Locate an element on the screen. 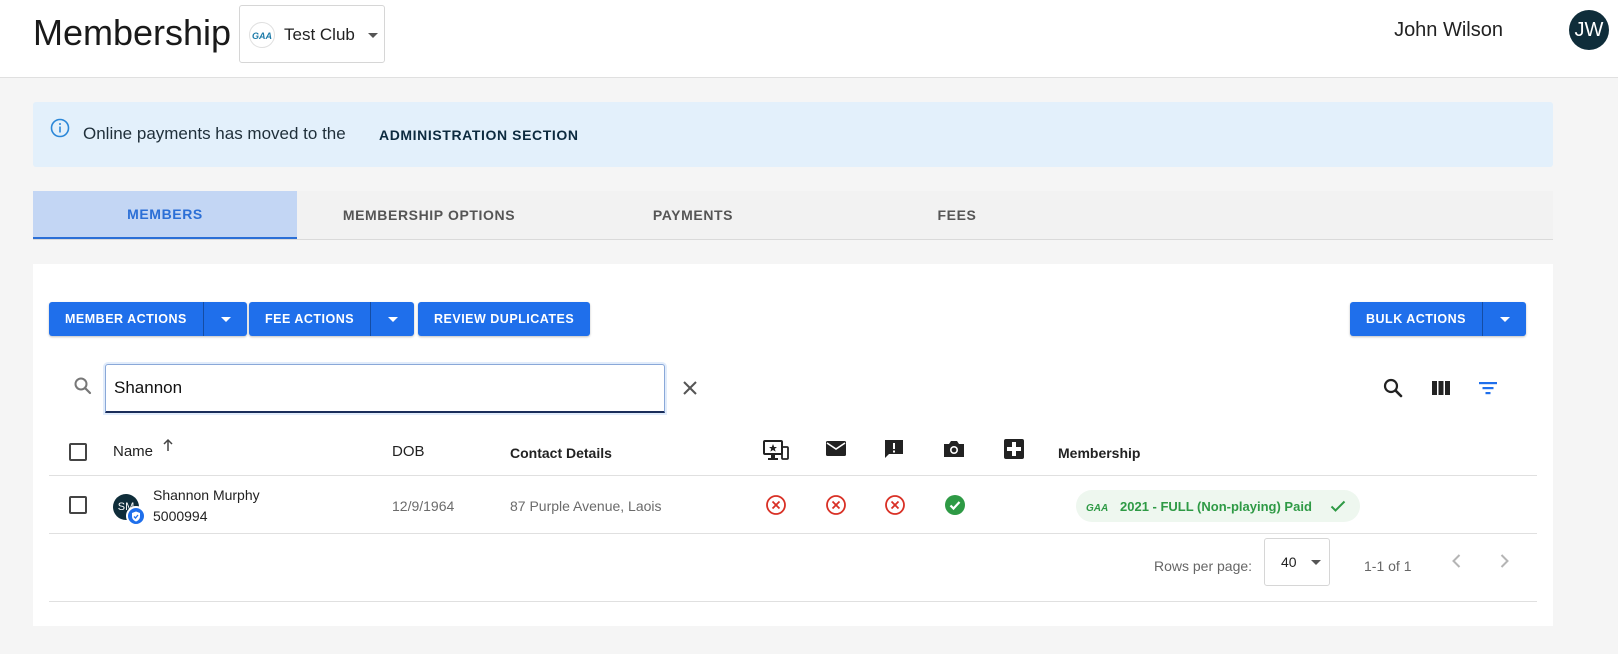 The height and width of the screenshot is (654, 1618). clear-search-icon is located at coordinates (690, 390).